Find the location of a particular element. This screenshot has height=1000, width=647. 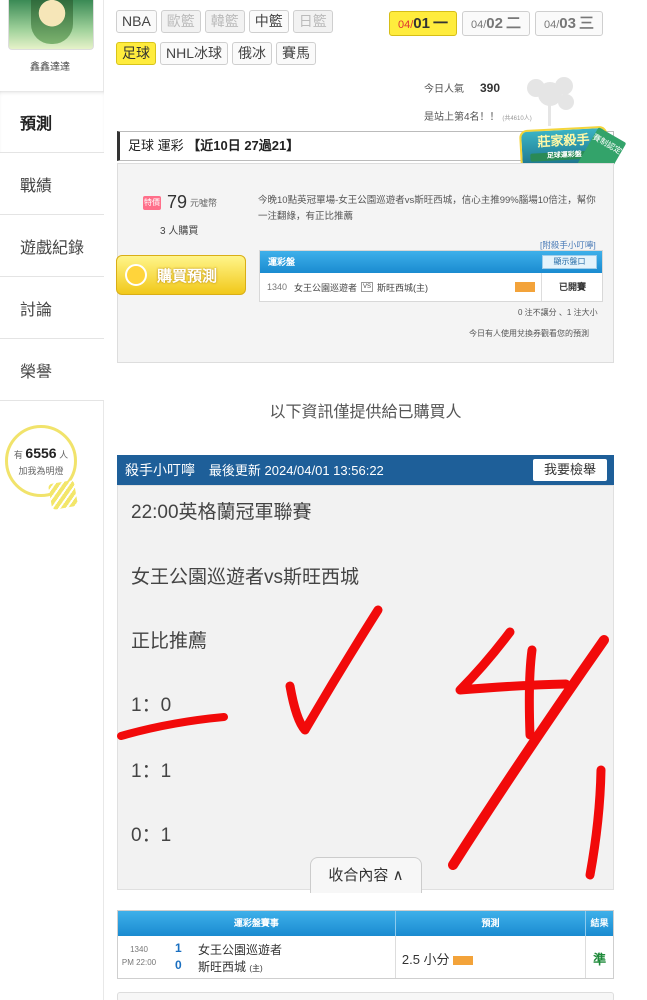

date-day: 02 is located at coordinates (494, 23).